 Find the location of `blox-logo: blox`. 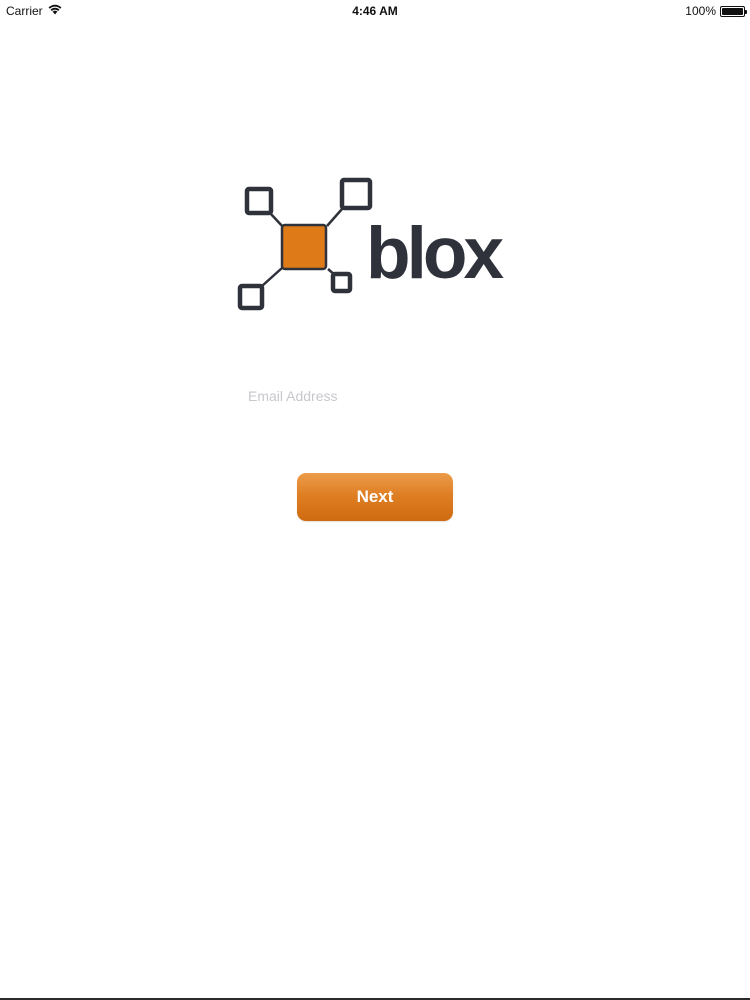

blox-logo: blox is located at coordinates (376, 245).